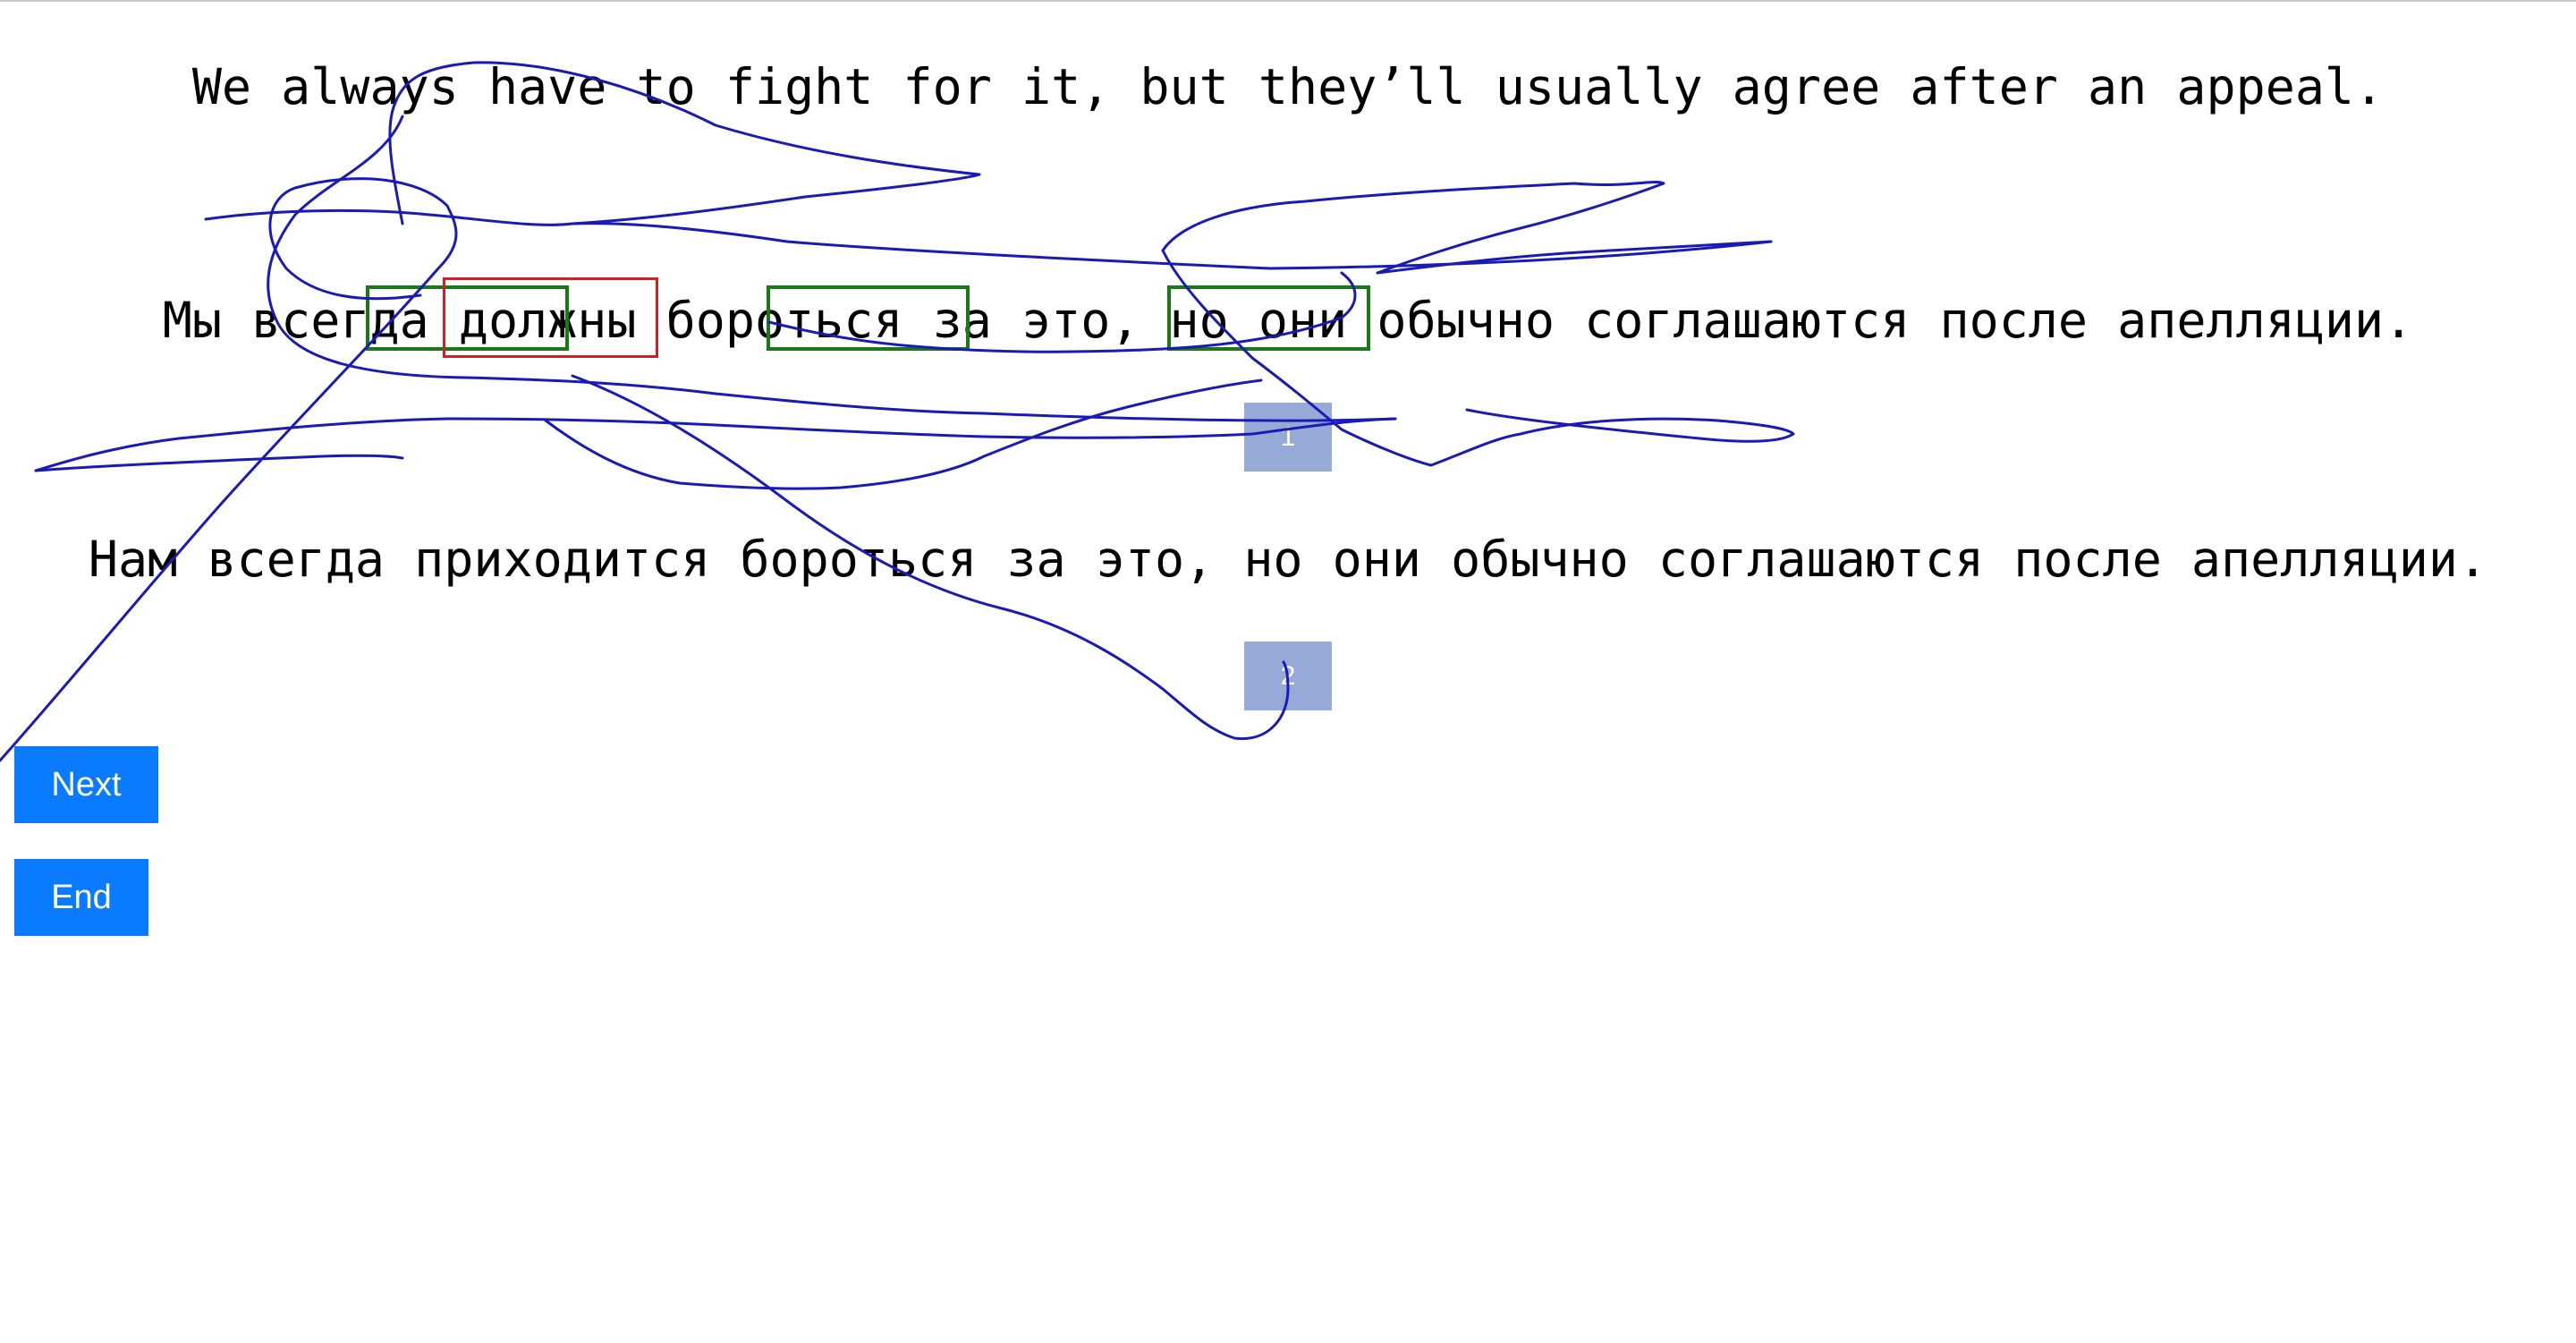  I want to click on end-button: End, so click(81, 897).